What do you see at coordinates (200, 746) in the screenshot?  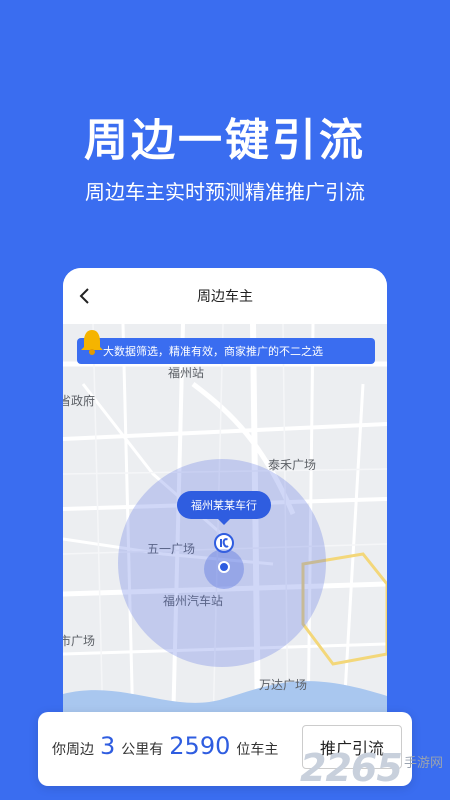 I see `owner-count: 2590` at bounding box center [200, 746].